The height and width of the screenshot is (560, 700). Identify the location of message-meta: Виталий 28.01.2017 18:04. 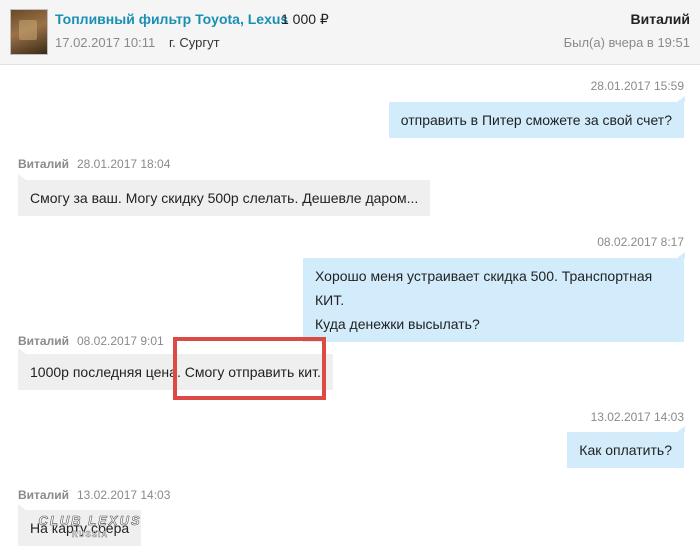
(94, 164).